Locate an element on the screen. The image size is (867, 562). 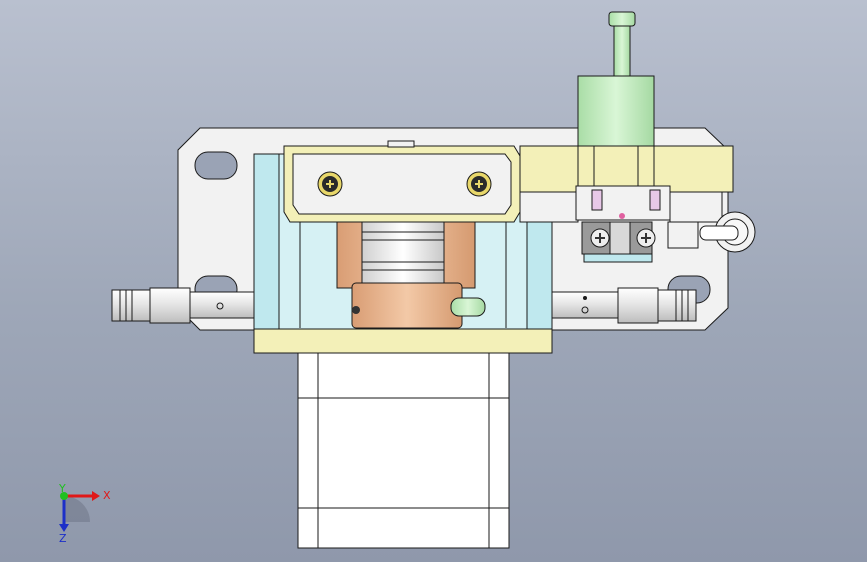
solenoid-coil is located at coordinates (616, 99).